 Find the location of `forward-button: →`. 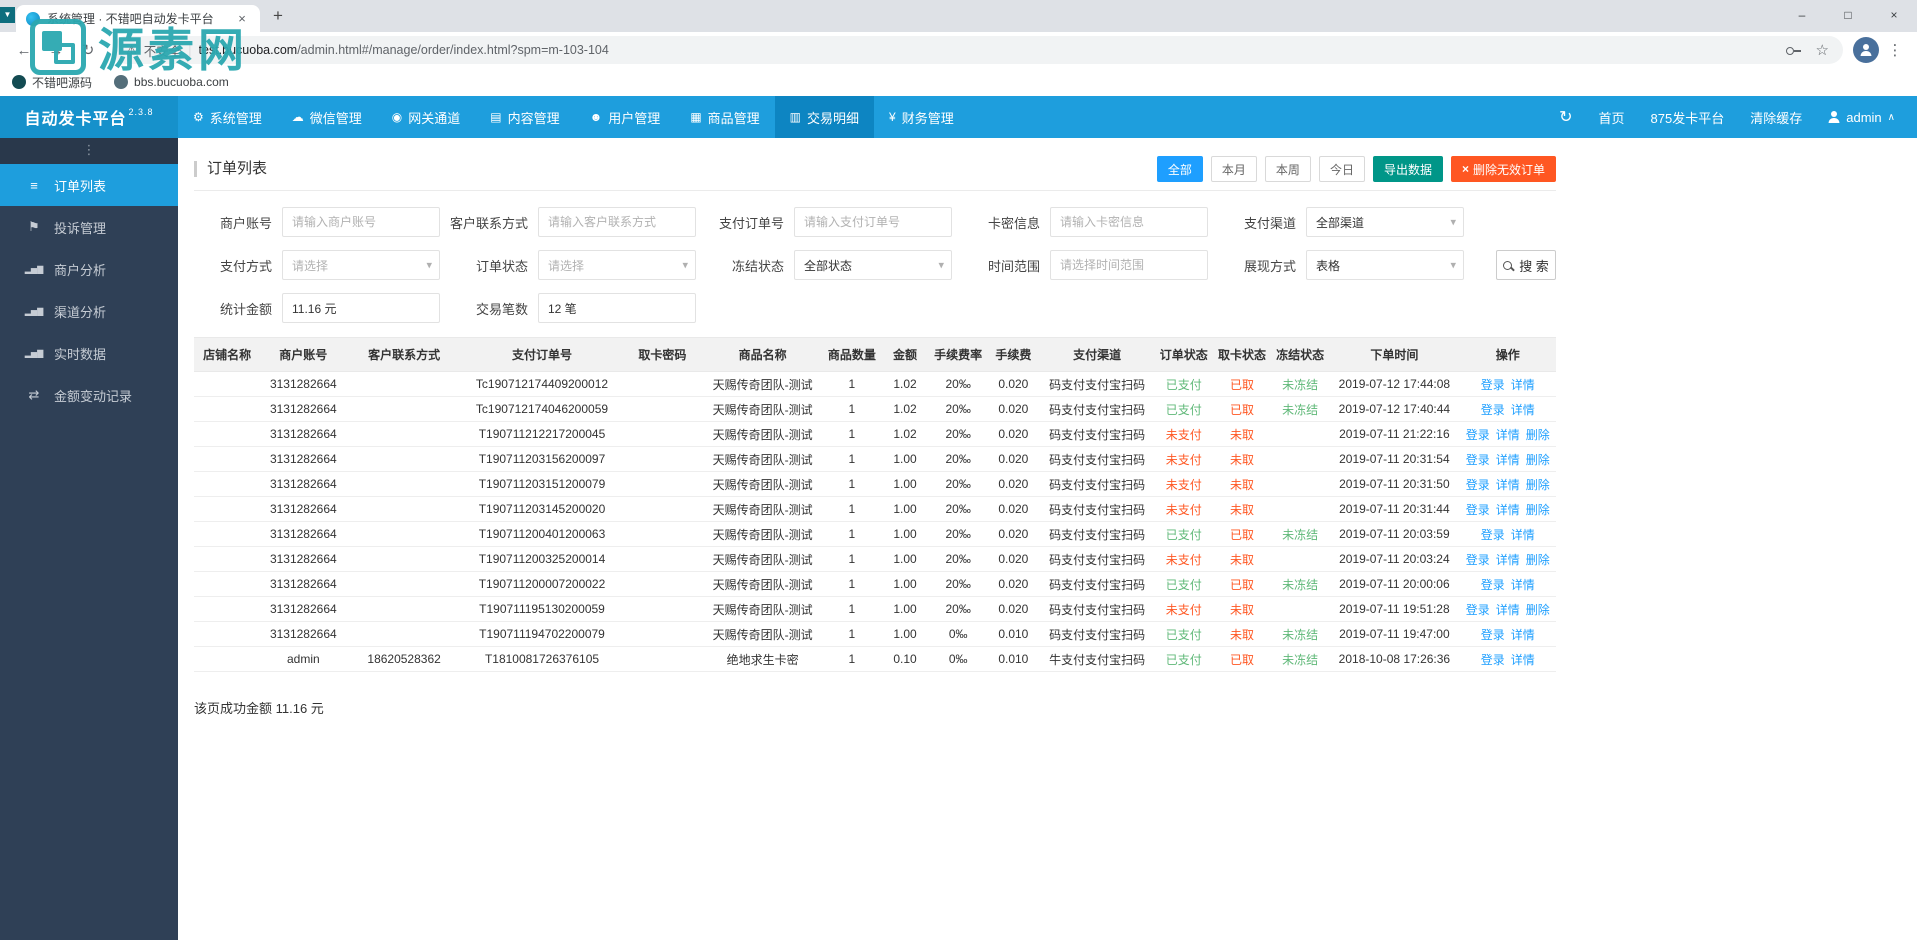

forward-button: → is located at coordinates (56, 50).